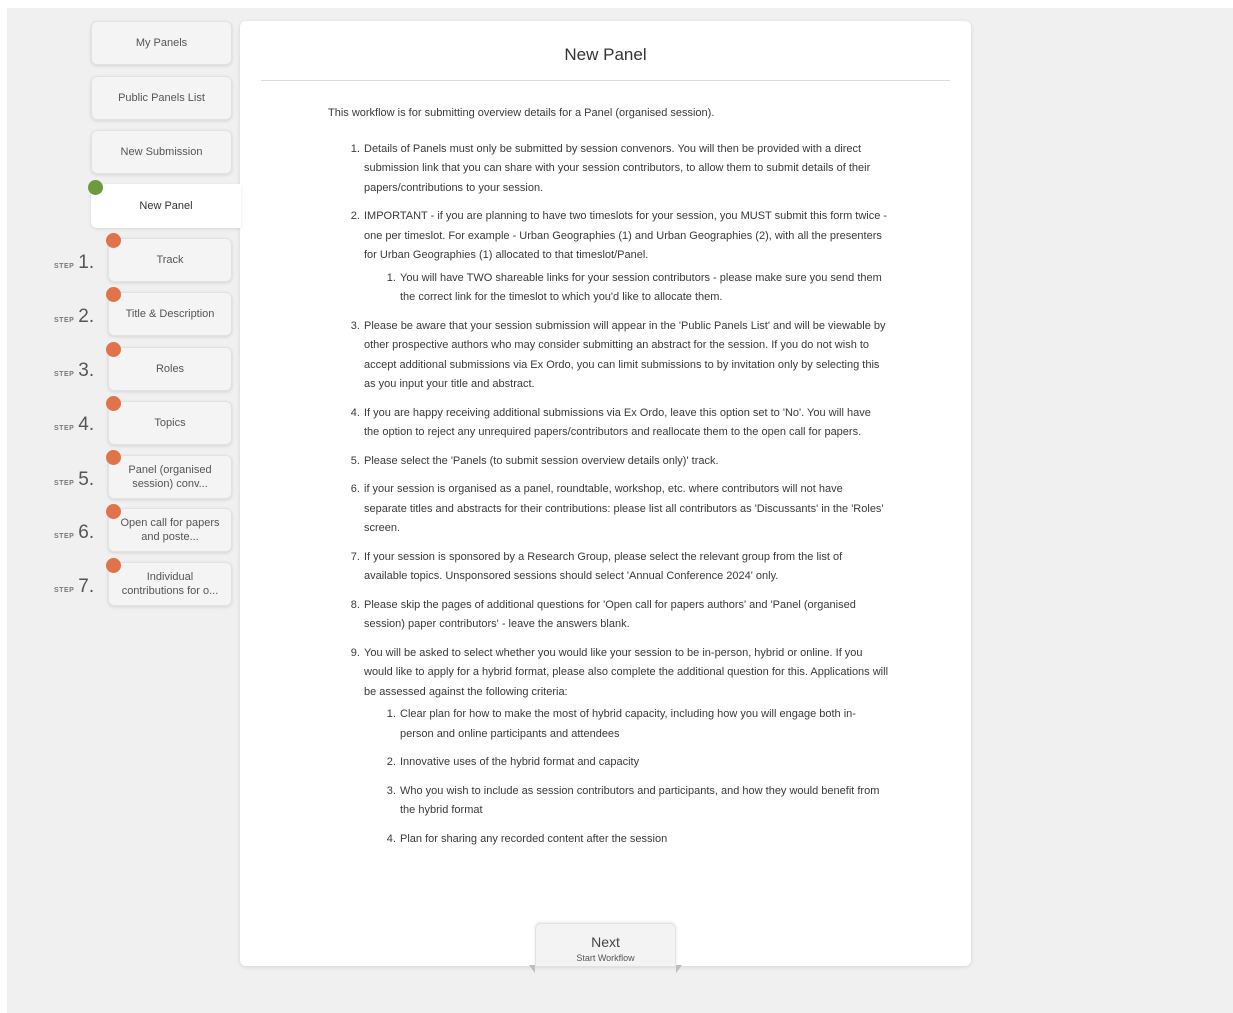 The height and width of the screenshot is (1013, 1233). I want to click on next-button: Next Start Workflow, so click(605, 945).